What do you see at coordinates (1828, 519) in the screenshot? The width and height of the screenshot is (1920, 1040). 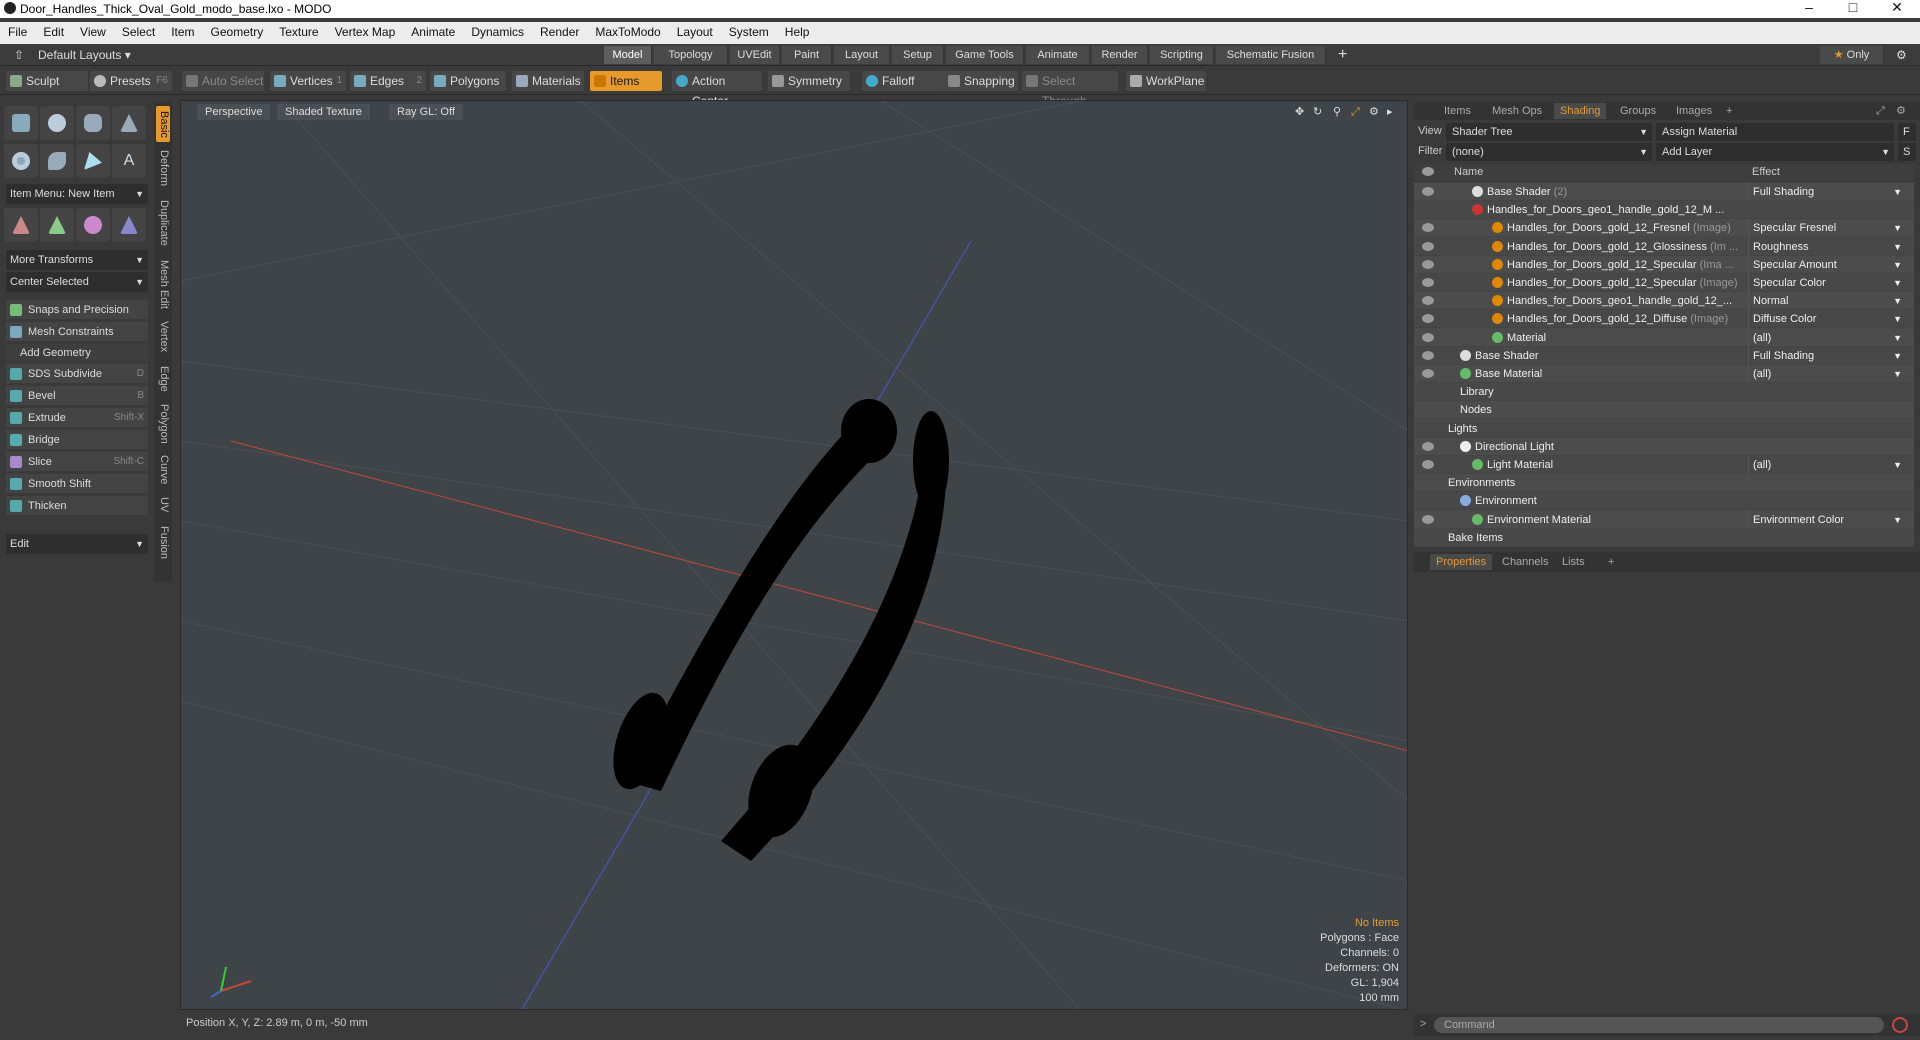 I see `effect-dropdown: Environment Color ▼` at bounding box center [1828, 519].